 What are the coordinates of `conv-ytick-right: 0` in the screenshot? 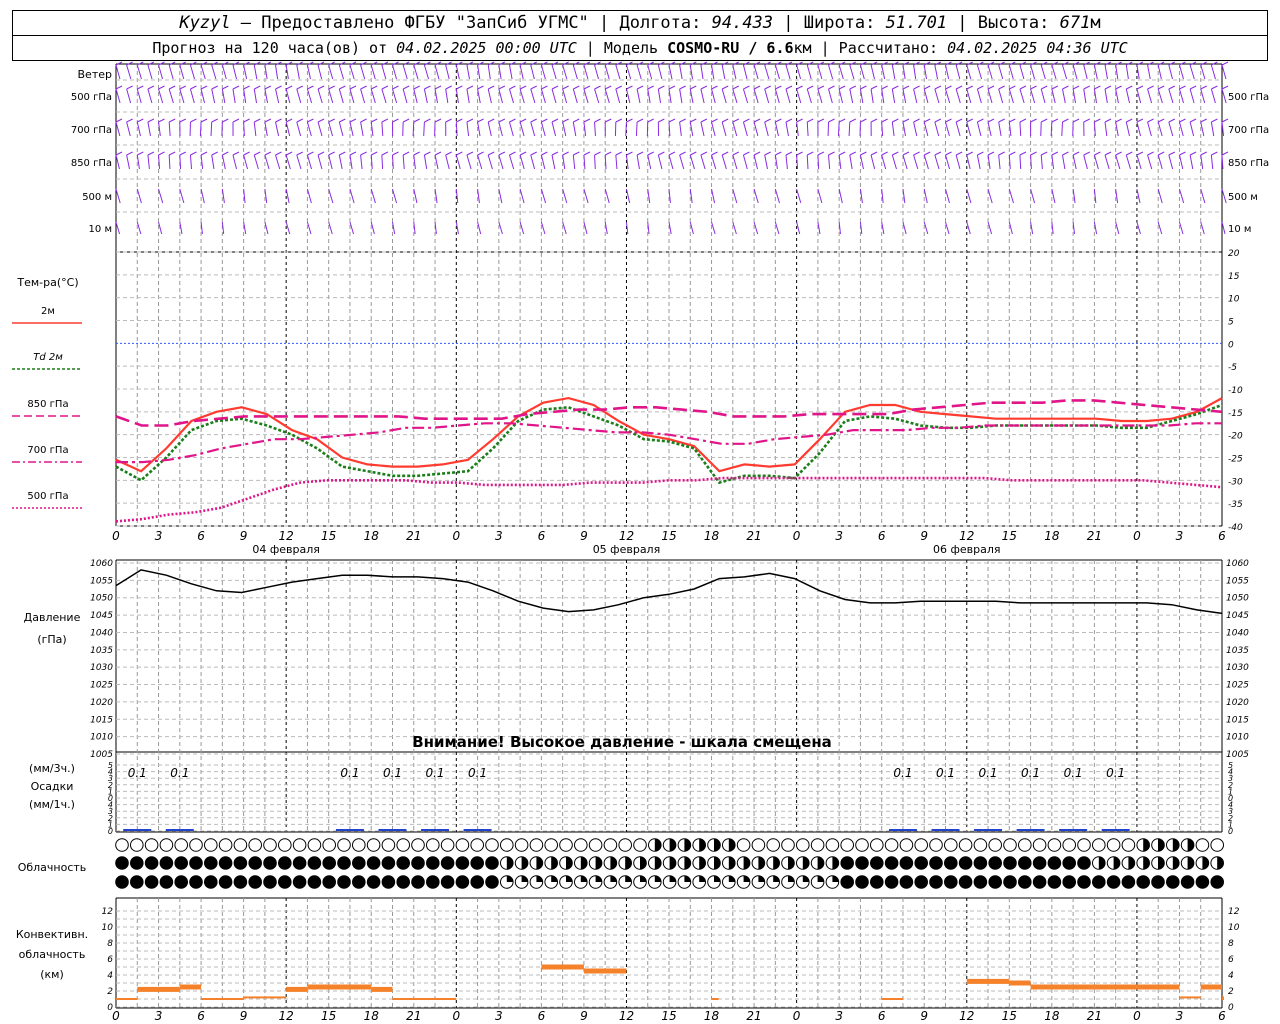 It's located at (1231, 1008).